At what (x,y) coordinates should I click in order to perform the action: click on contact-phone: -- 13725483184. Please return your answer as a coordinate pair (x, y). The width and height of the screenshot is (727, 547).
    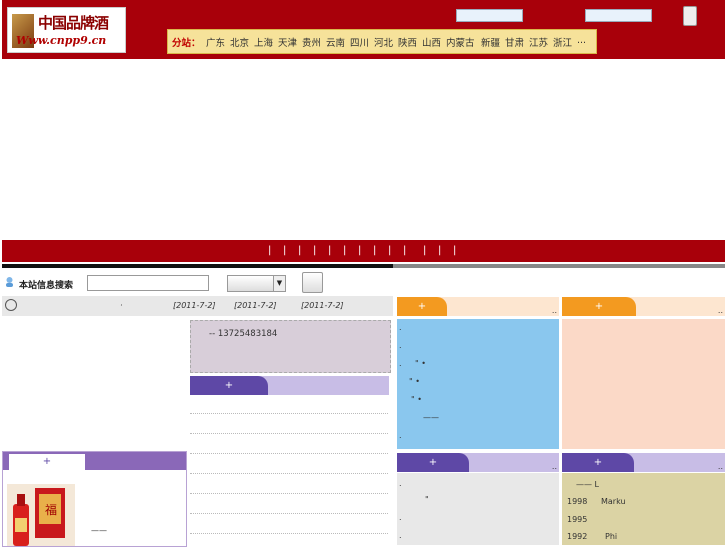
    Looking at the image, I should click on (243, 334).